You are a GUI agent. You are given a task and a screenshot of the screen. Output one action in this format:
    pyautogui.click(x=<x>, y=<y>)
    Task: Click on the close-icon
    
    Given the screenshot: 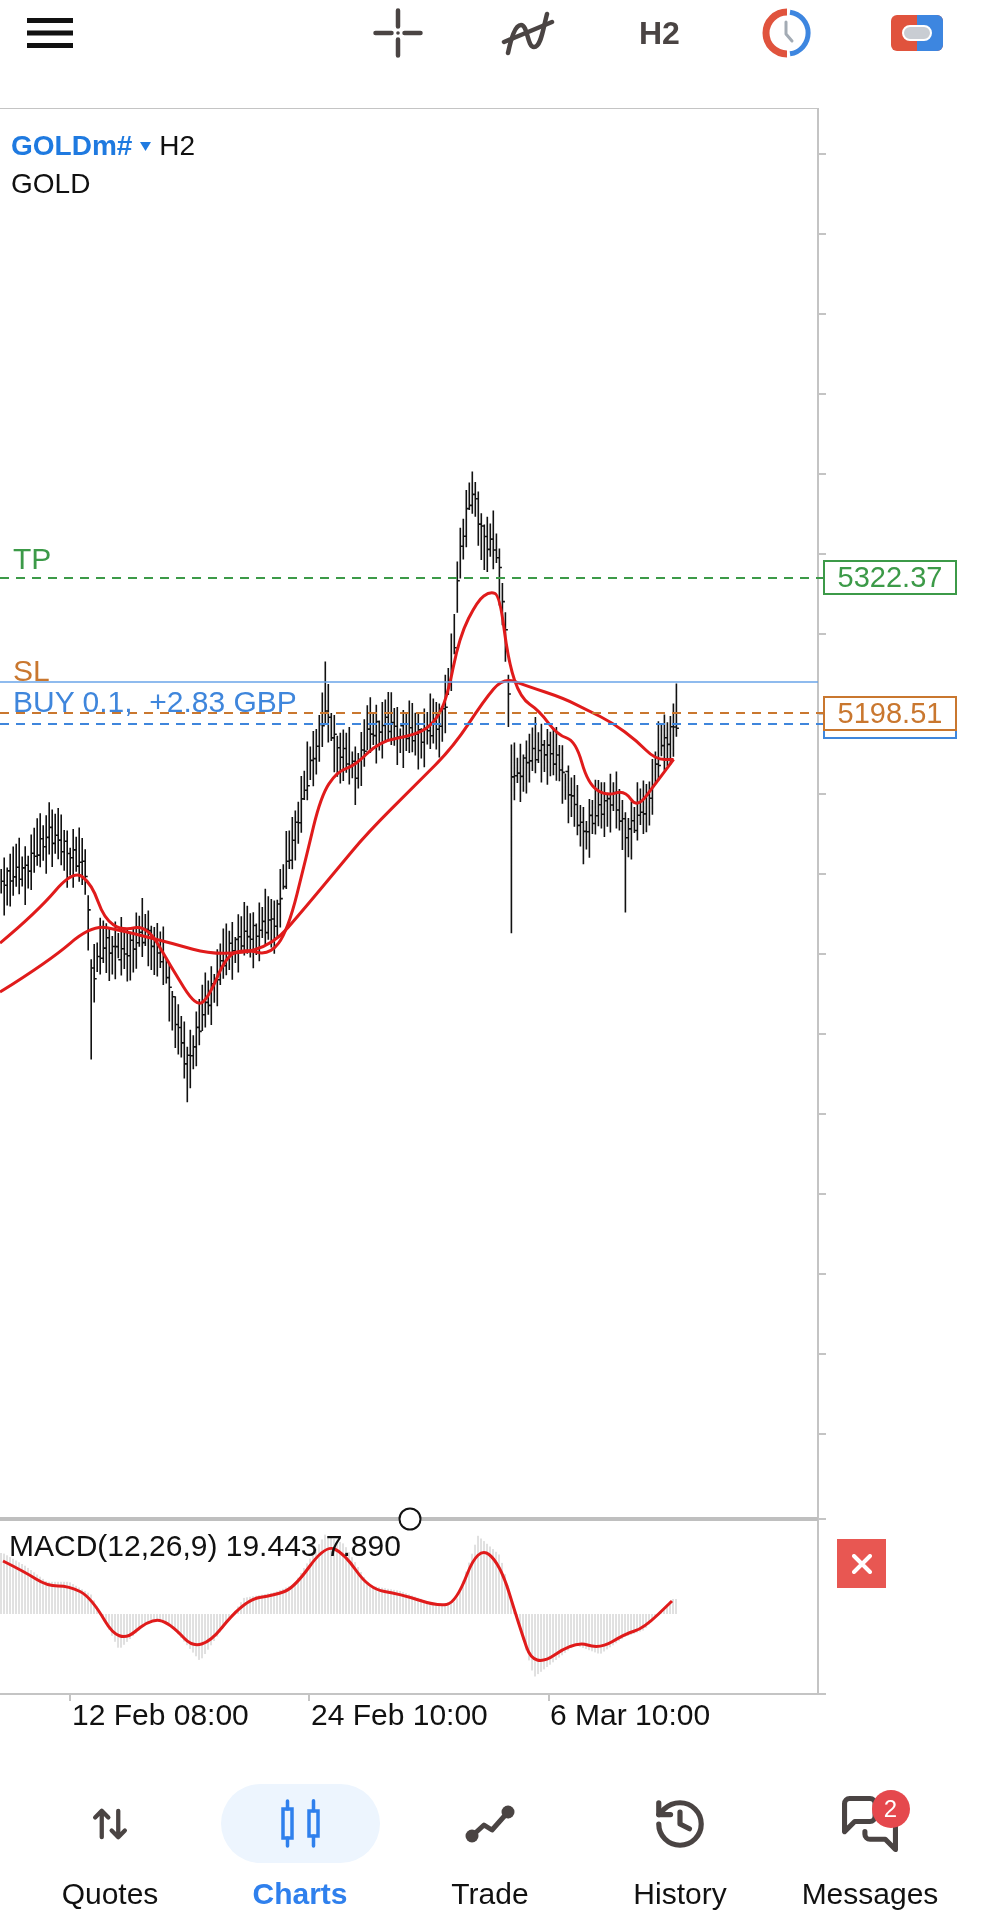 What is the action you would take?
    pyautogui.click(x=861, y=1563)
    